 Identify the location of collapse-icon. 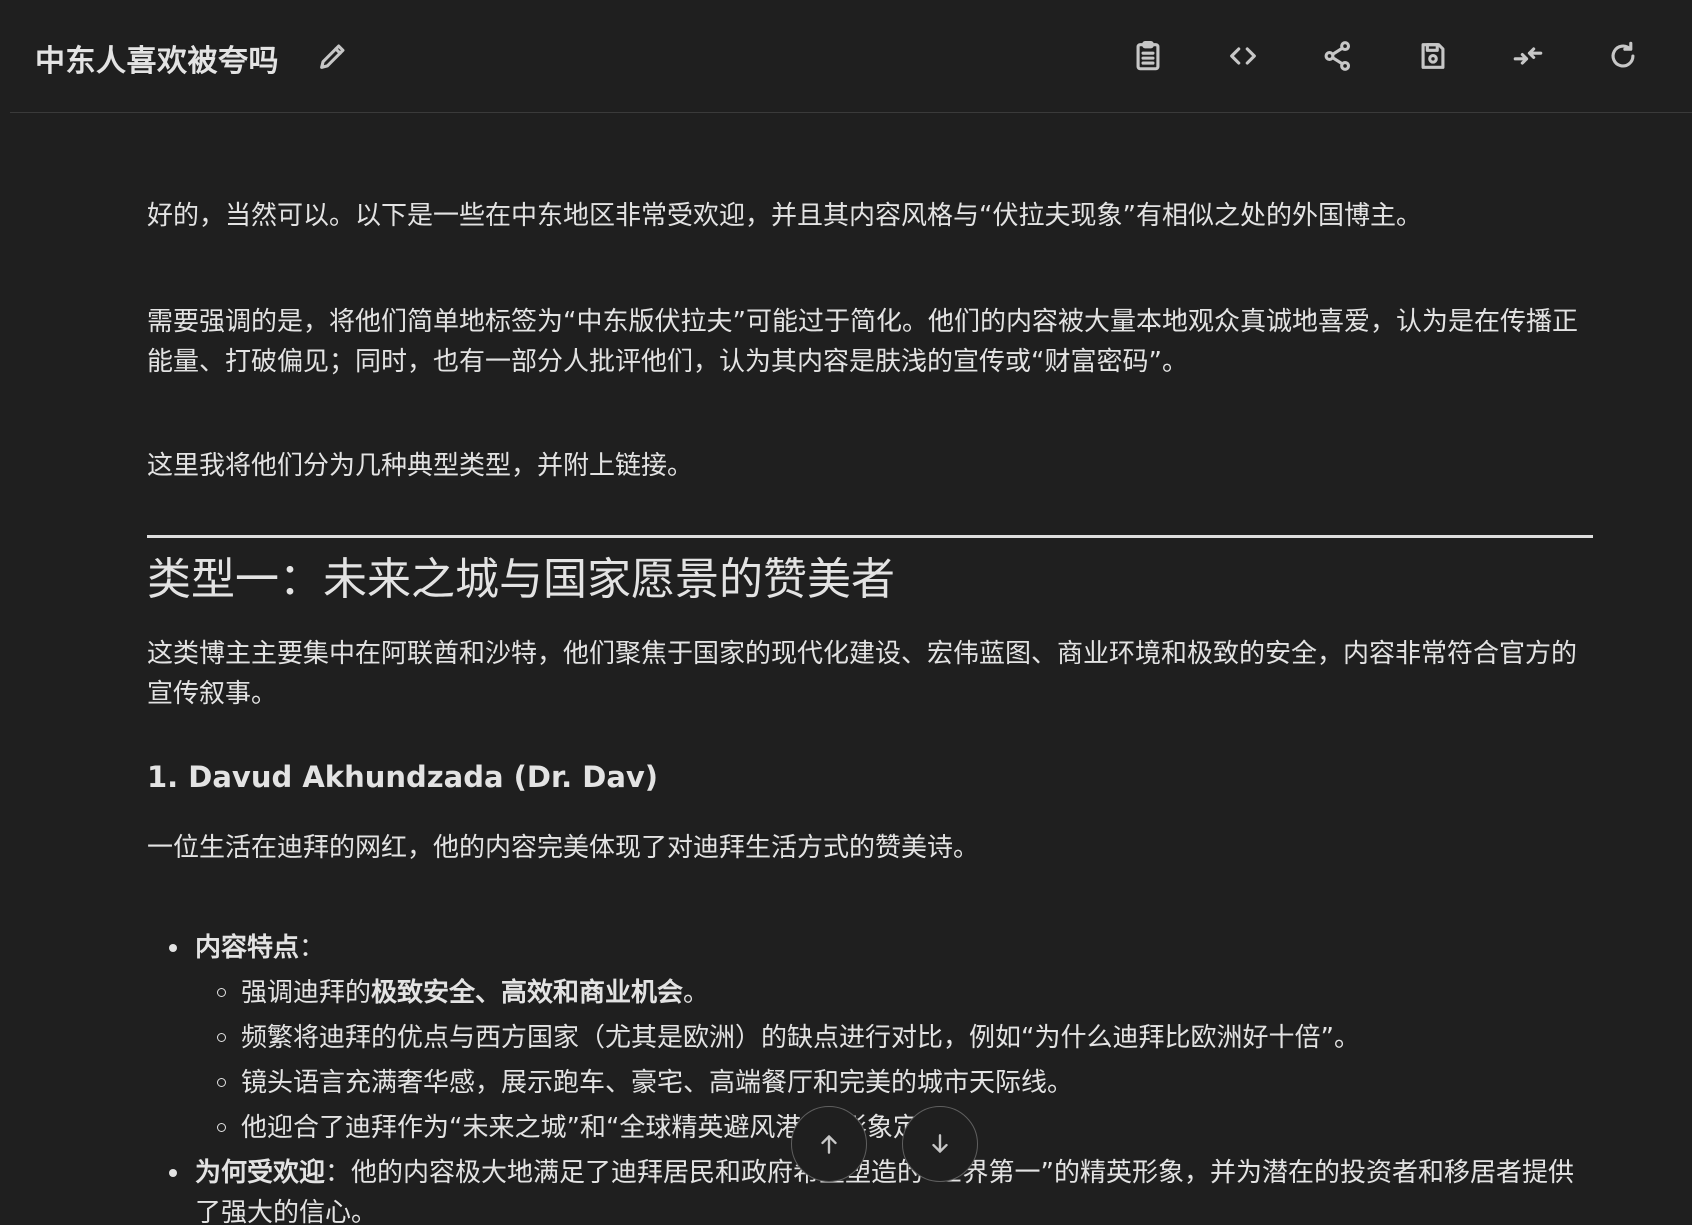
(1528, 56).